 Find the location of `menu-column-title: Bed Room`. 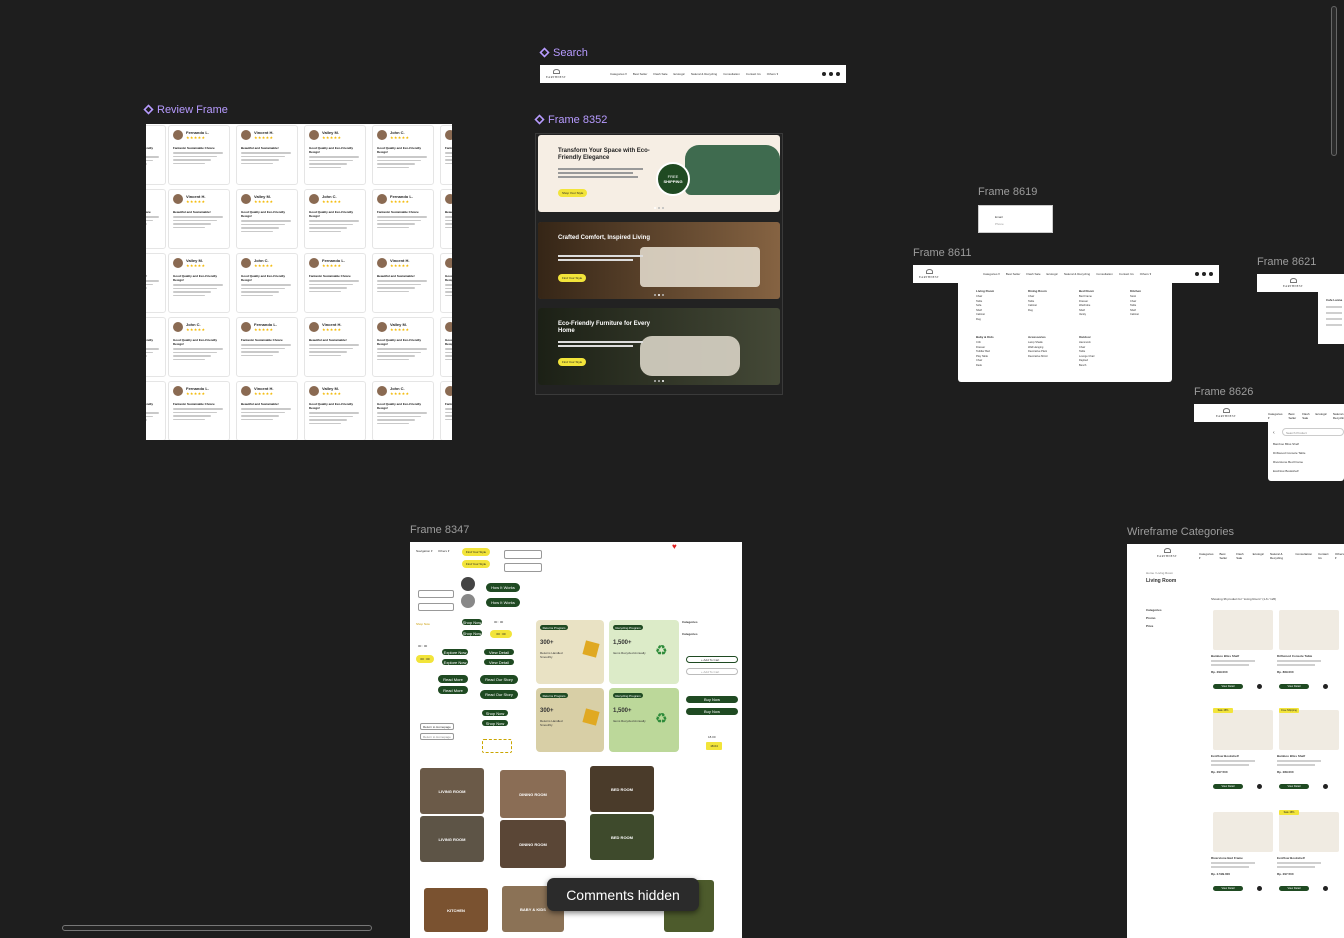

menu-column-title: Bed Room is located at coordinates (1086, 291).